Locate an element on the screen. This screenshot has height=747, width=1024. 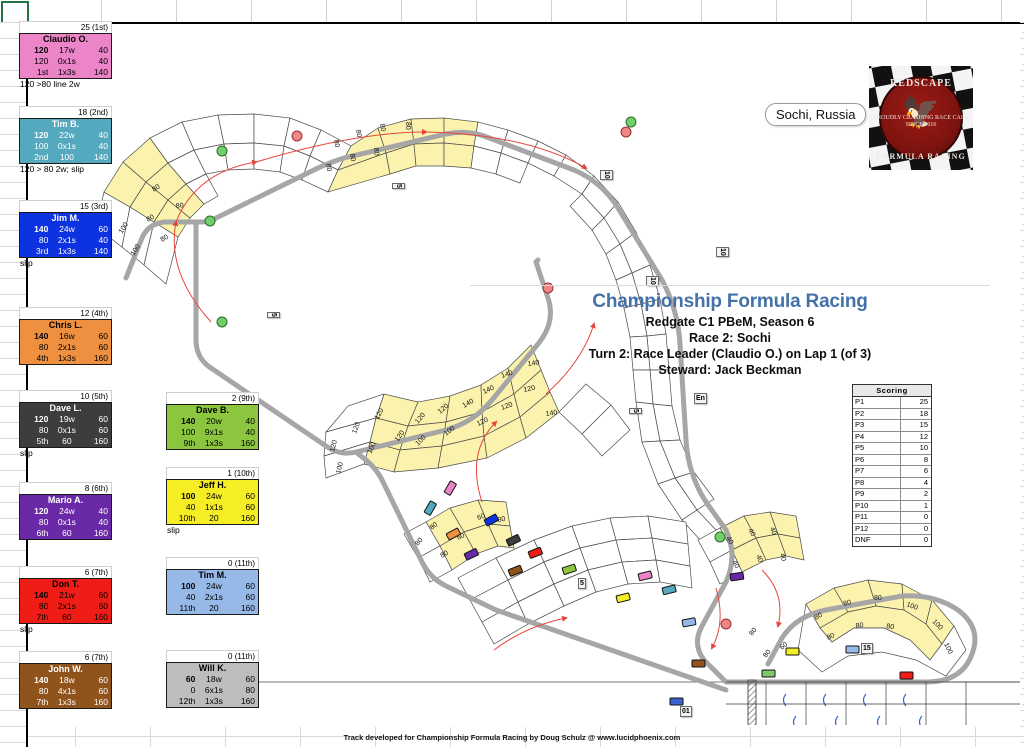
driver-name: John W. is located at coordinates (65, 669).